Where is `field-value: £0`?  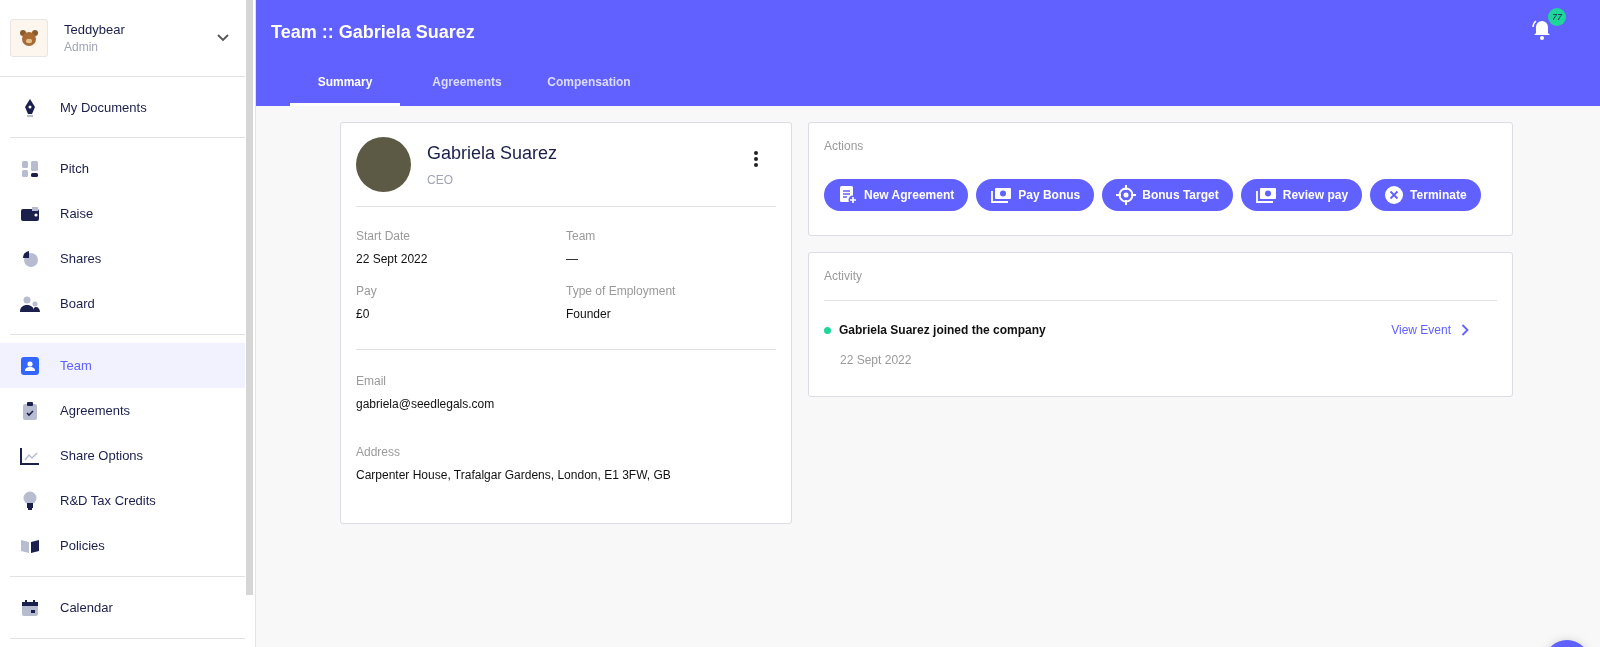 field-value: £0 is located at coordinates (363, 314).